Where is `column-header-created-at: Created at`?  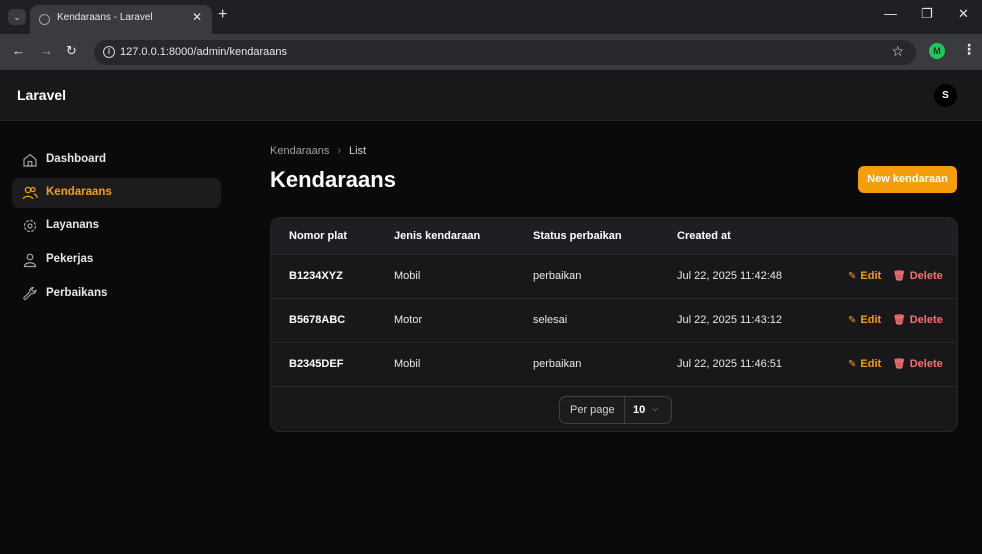 column-header-created-at: Created at is located at coordinates (704, 236).